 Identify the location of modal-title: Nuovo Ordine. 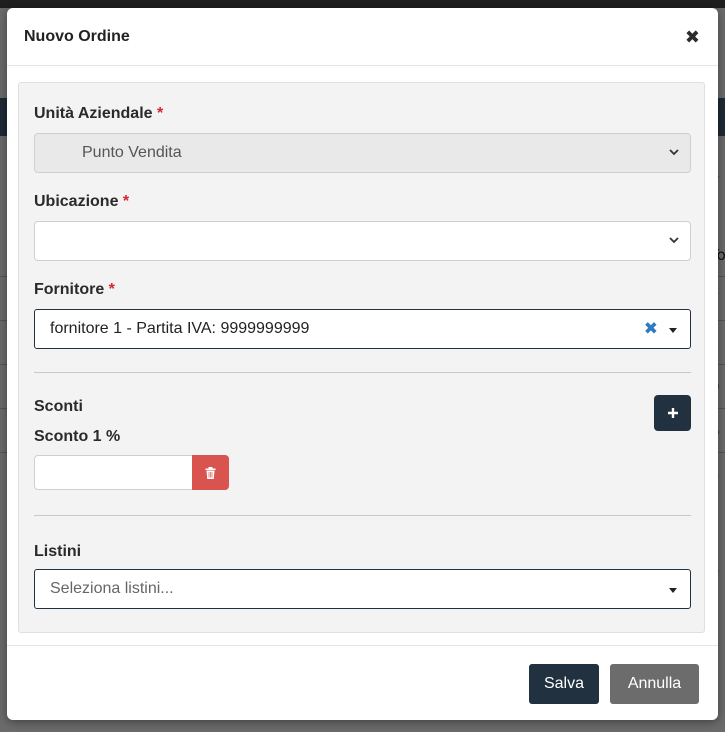
(77, 36).